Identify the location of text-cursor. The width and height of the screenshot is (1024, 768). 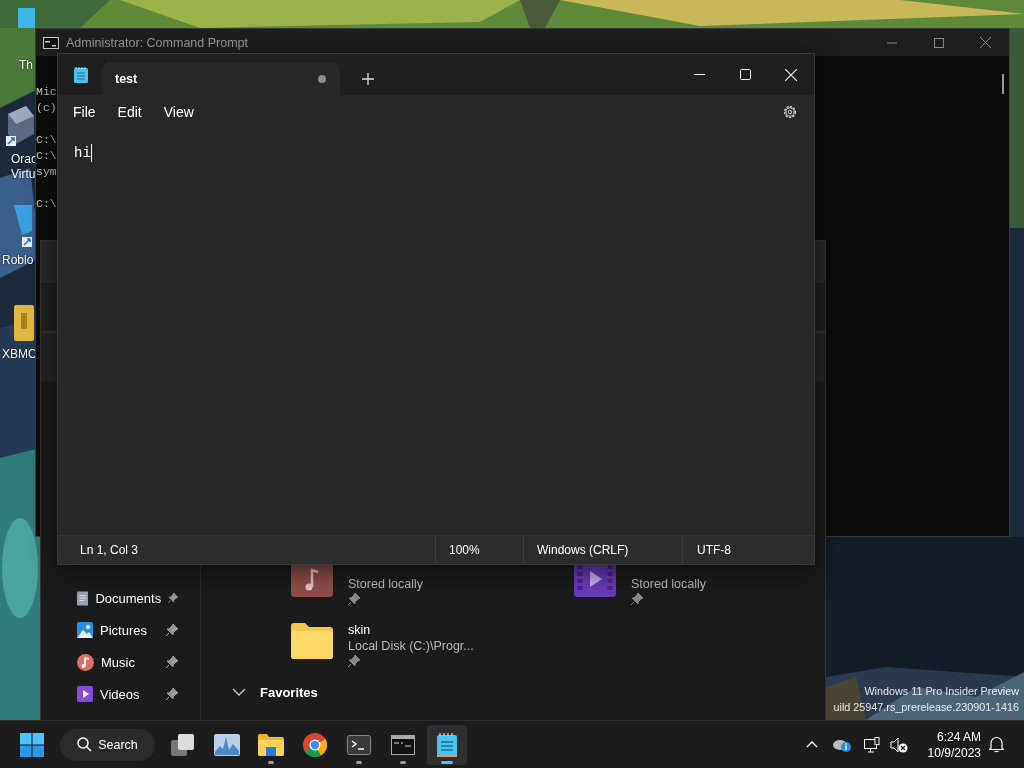
(91, 153).